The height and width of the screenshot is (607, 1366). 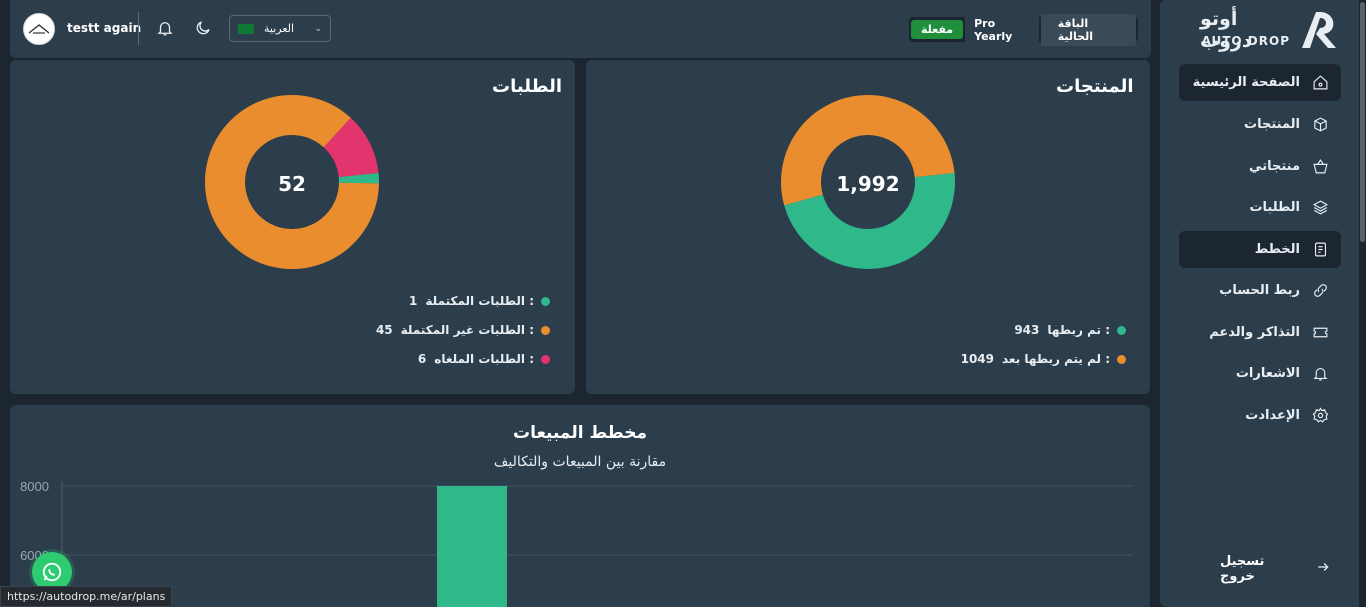 I want to click on brand-logo: أوتو دروب AUTO DROP, so click(x=1270, y=29).